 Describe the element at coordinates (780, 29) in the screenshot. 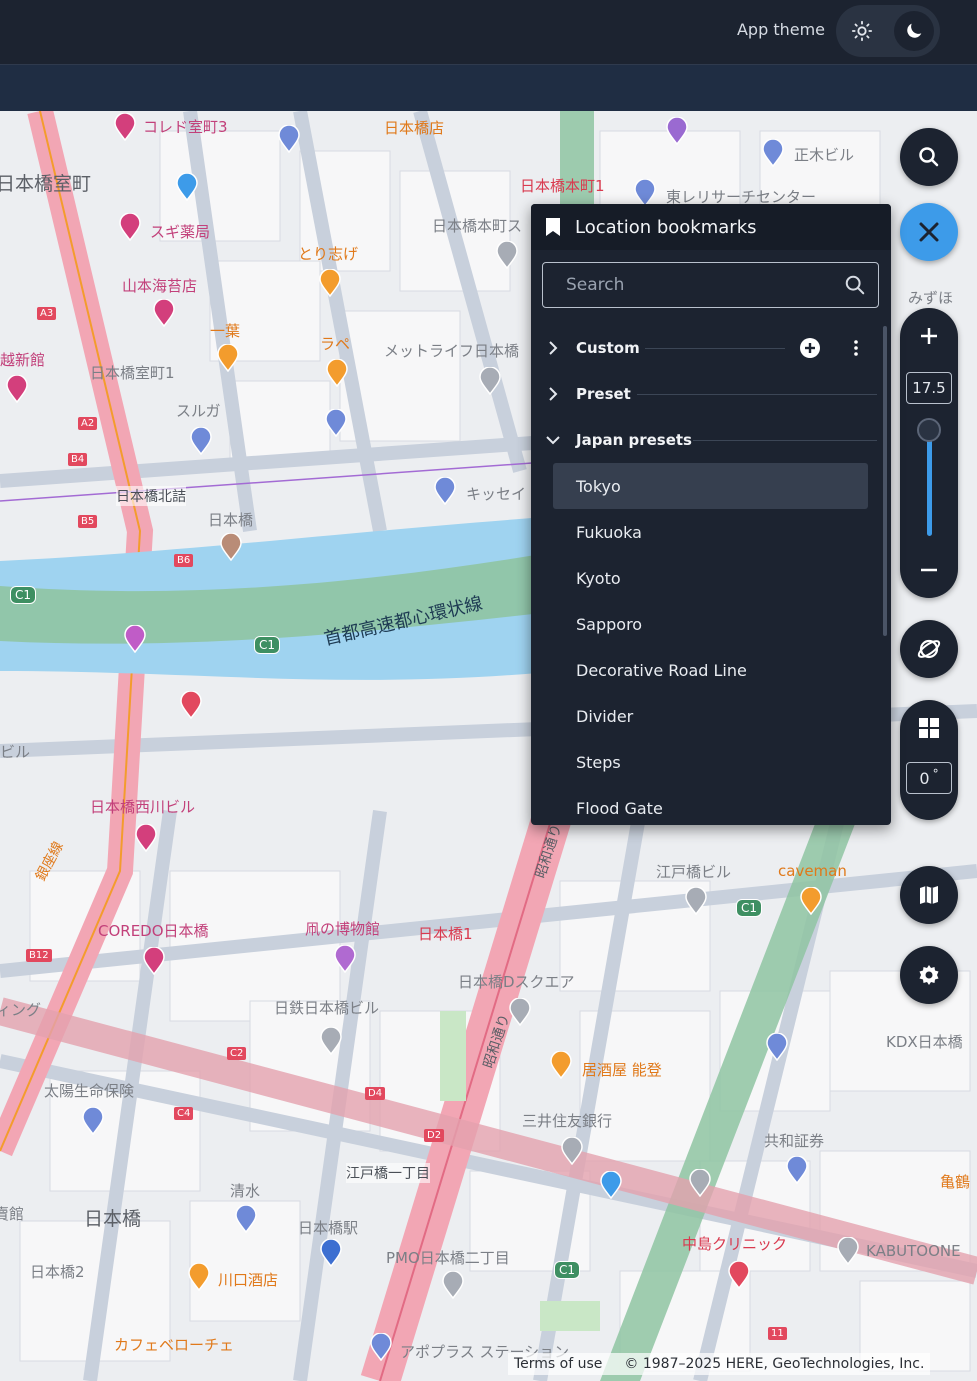

I see `theme-label: App theme` at that location.